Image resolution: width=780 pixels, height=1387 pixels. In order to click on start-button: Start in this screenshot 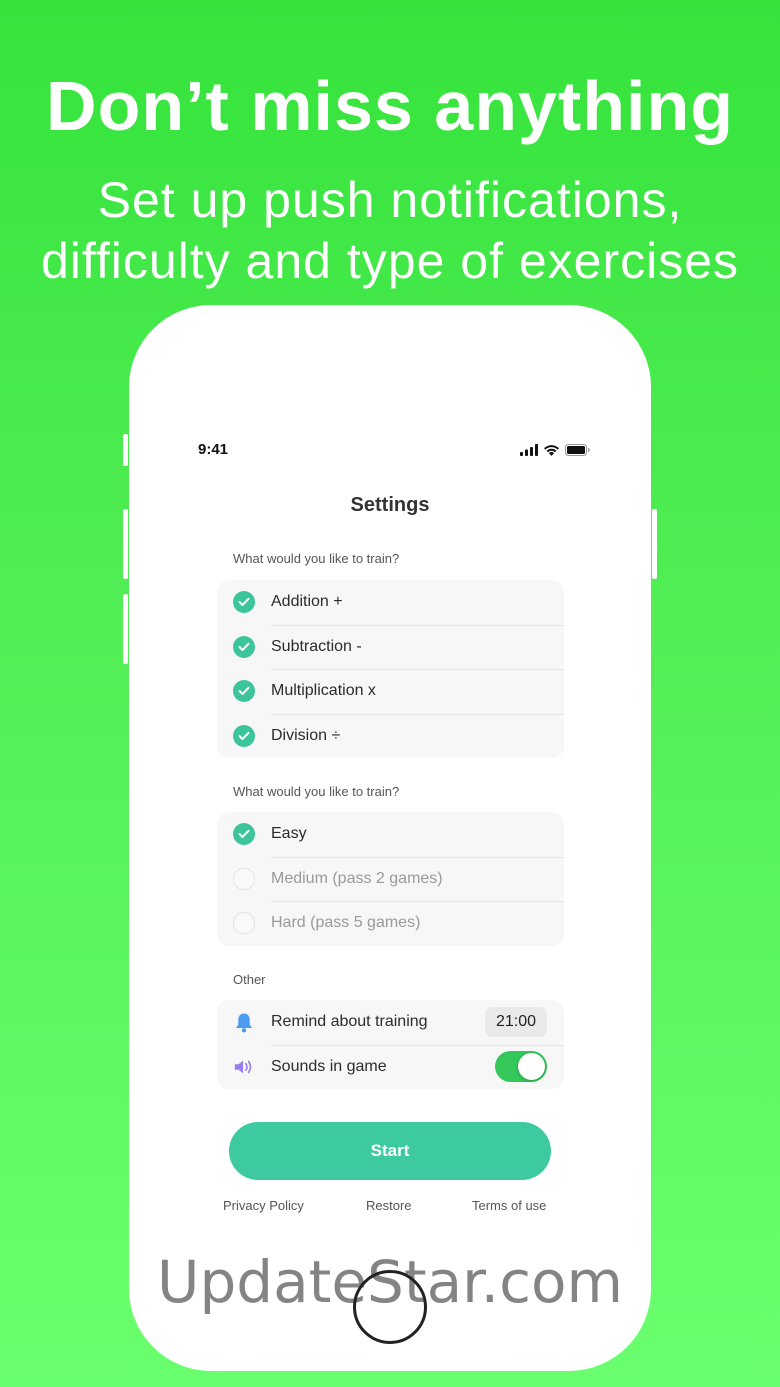, I will do `click(390, 1151)`.